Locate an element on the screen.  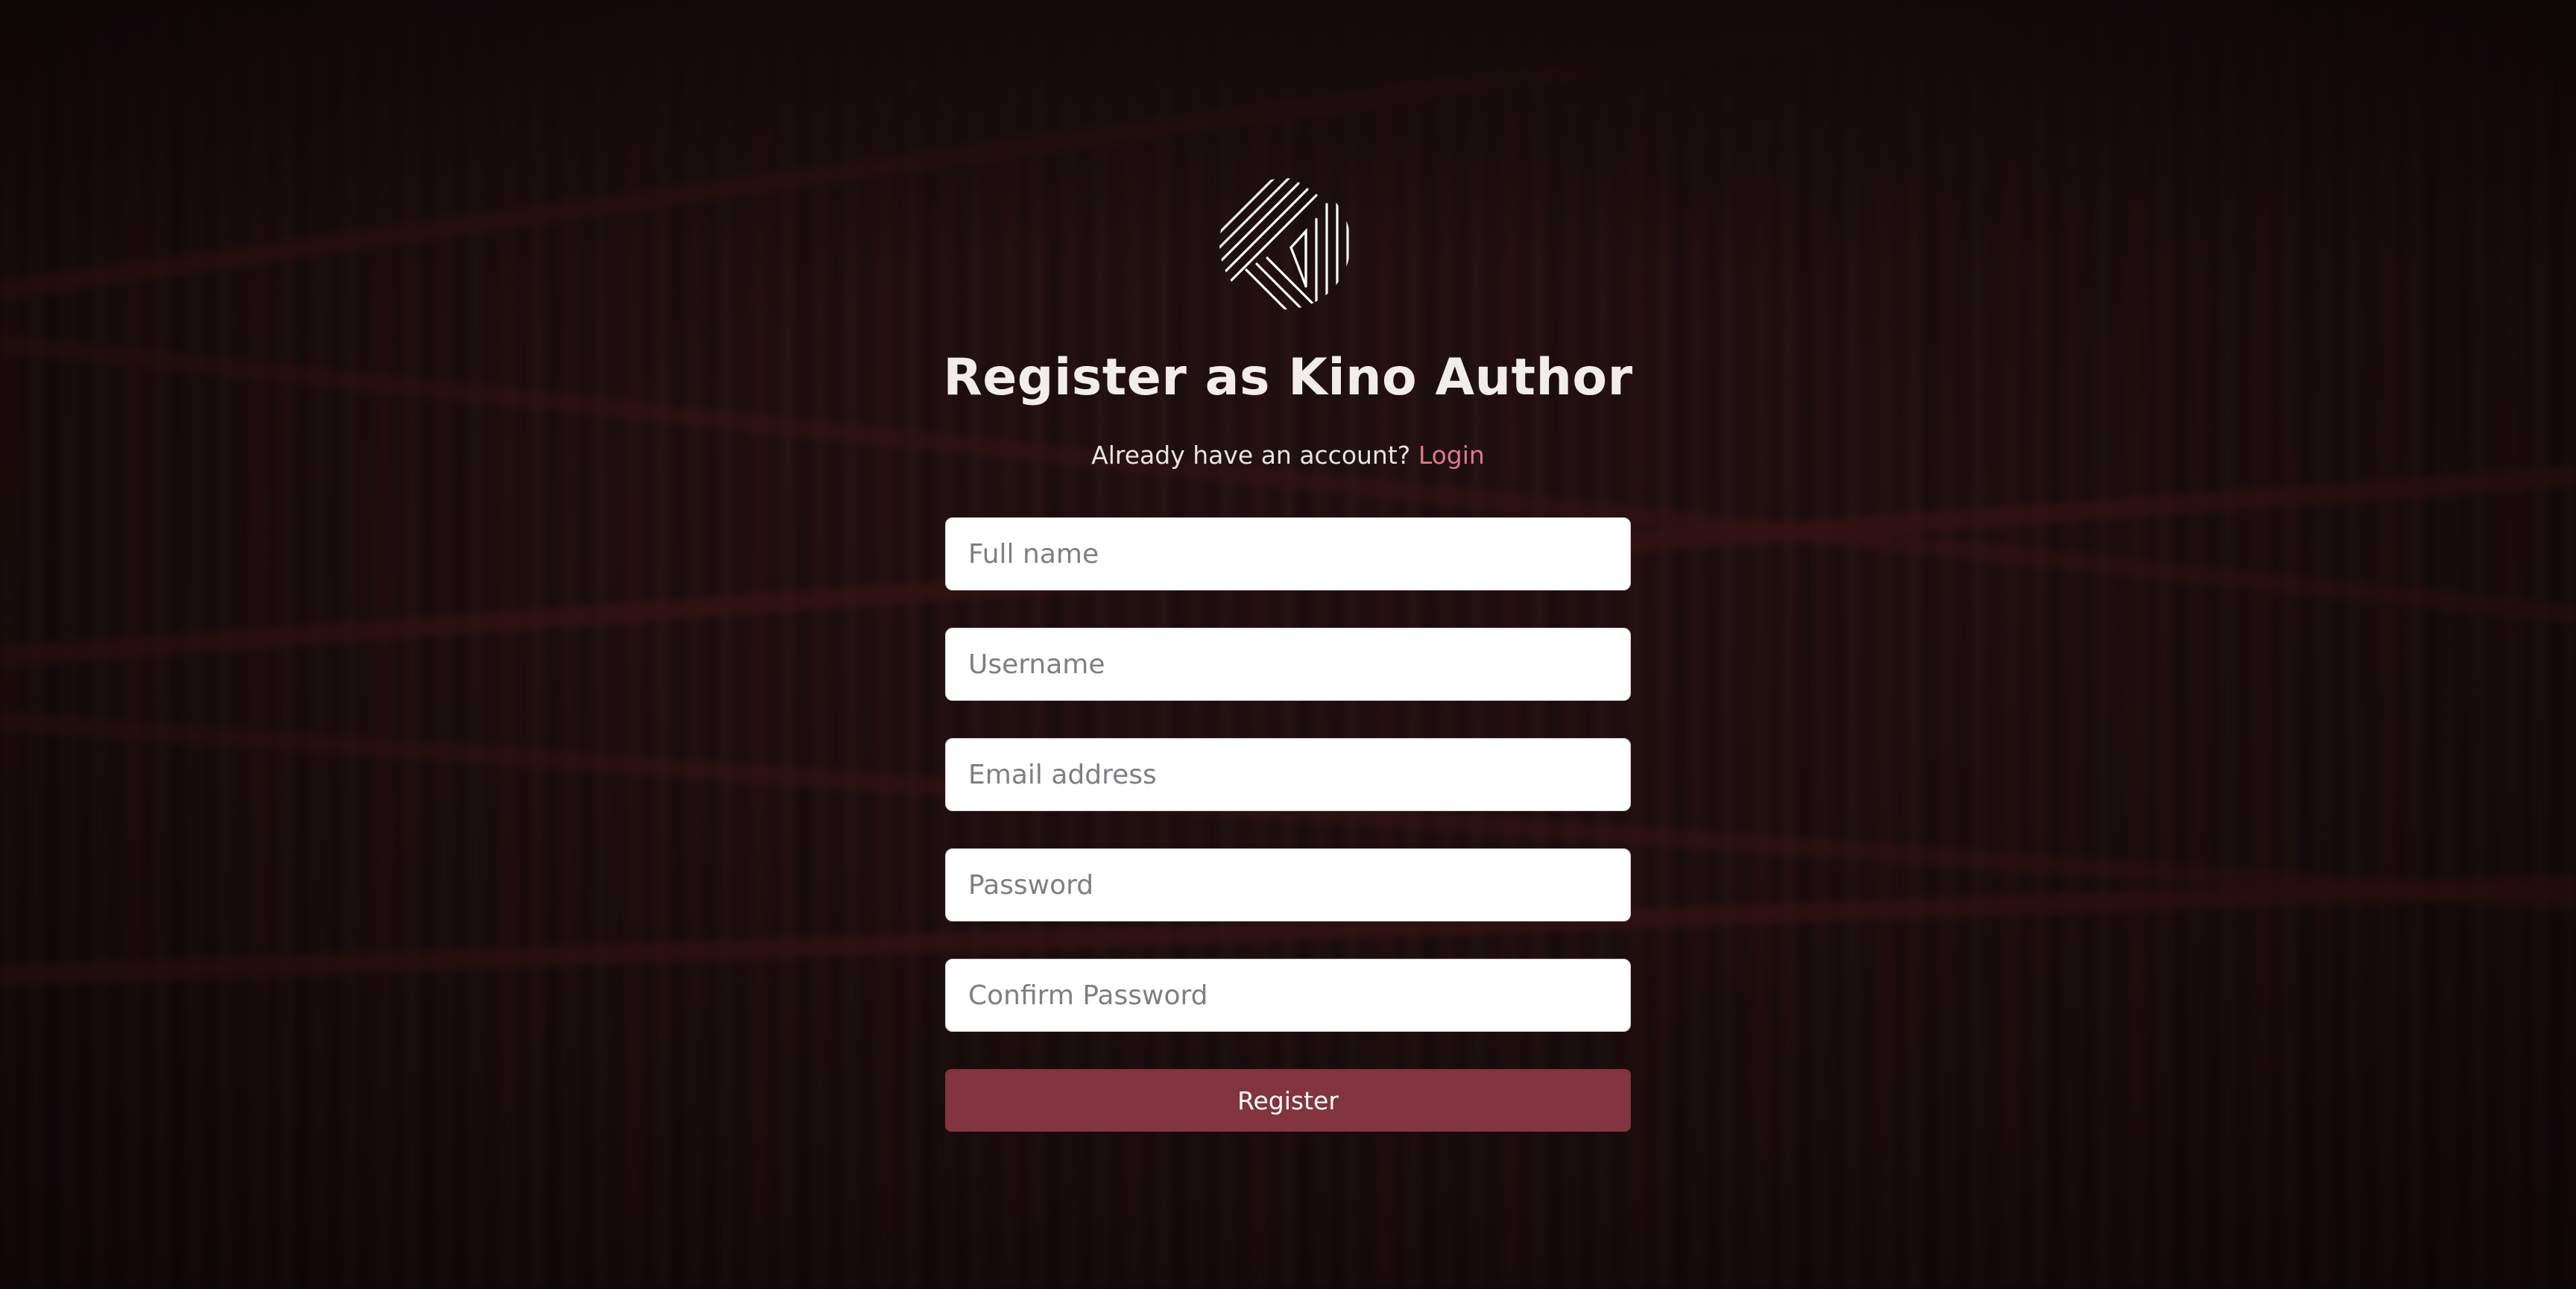
login-link: Login is located at coordinates (1451, 455).